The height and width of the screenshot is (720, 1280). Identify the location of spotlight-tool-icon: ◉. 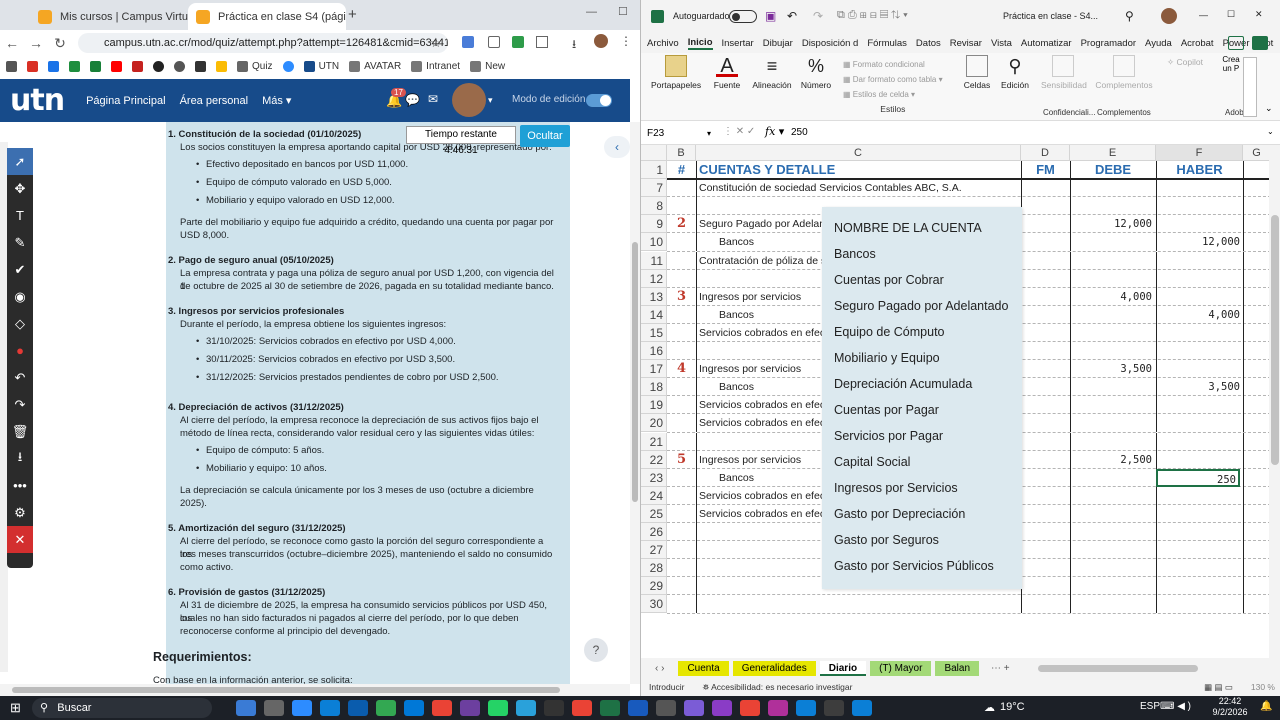
(20, 296).